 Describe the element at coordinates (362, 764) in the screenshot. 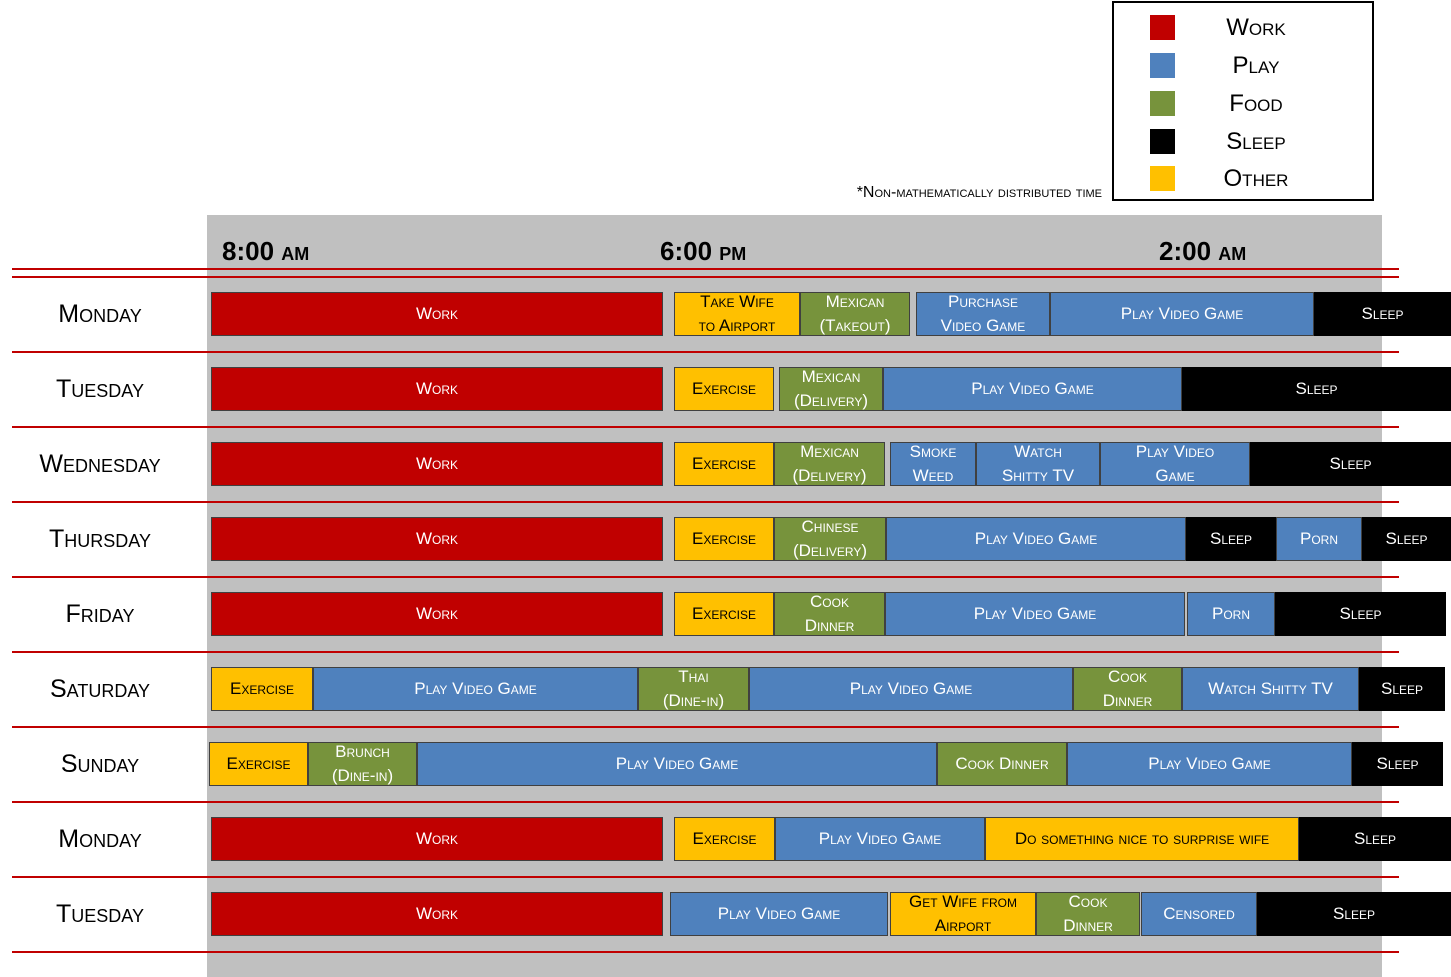

I see `activity-food: Brunch (Dine-in)` at that location.